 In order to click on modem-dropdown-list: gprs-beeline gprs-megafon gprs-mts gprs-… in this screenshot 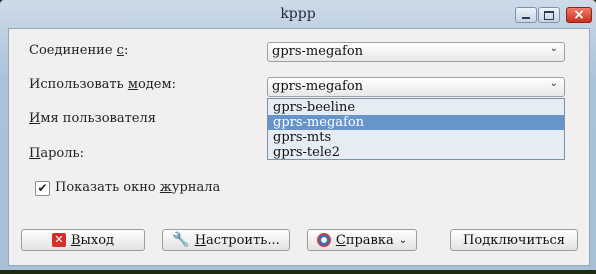, I will do `click(416, 129)`.